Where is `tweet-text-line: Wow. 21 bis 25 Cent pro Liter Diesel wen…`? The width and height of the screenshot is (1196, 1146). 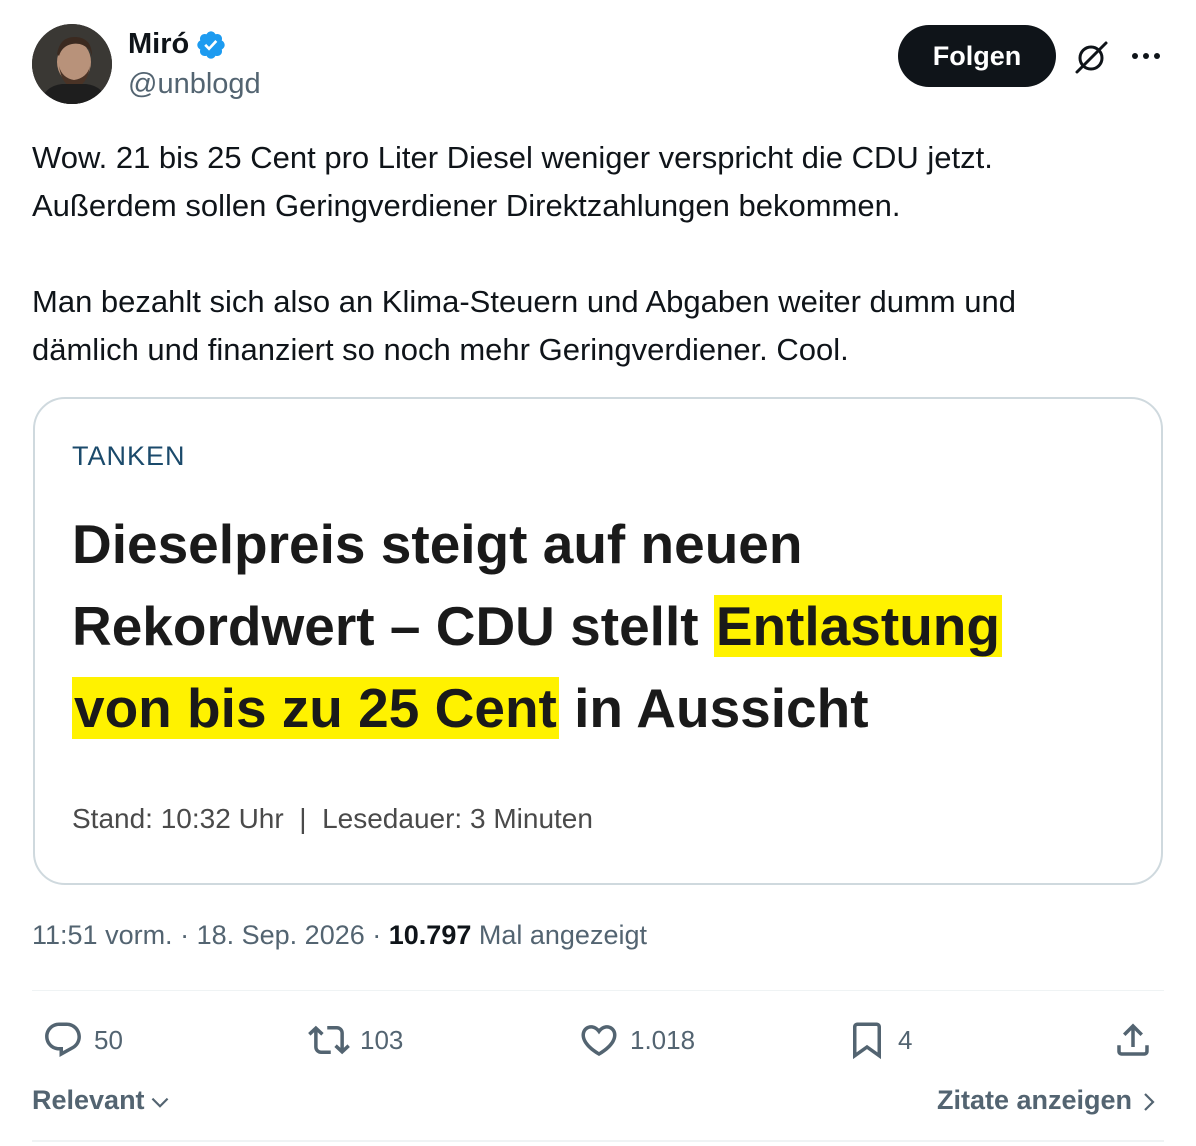 tweet-text-line: Wow. 21 bis 25 Cent pro Liter Diesel wen… is located at coordinates (512, 157).